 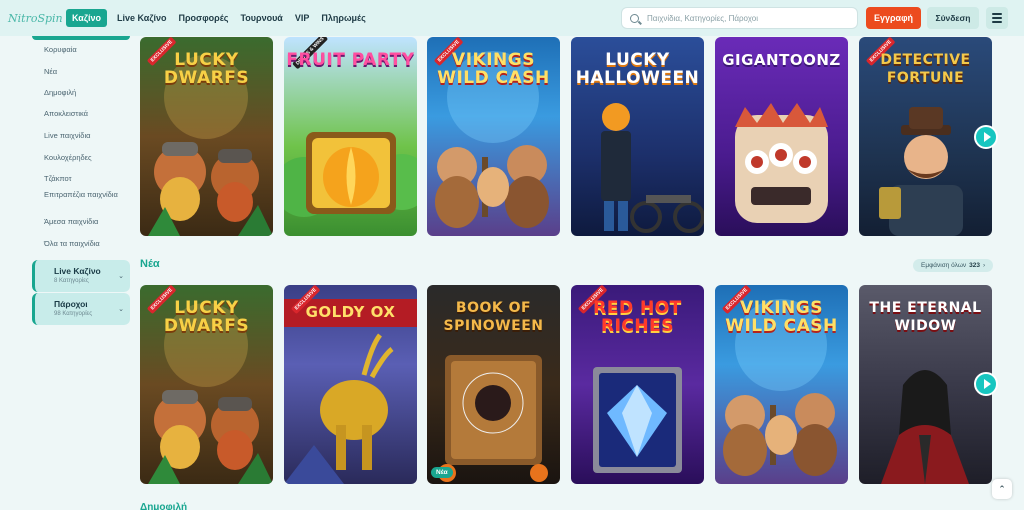 What do you see at coordinates (86, 136) in the screenshot?
I see `sidebar-item-live-games: Live παιχνίδια` at bounding box center [86, 136].